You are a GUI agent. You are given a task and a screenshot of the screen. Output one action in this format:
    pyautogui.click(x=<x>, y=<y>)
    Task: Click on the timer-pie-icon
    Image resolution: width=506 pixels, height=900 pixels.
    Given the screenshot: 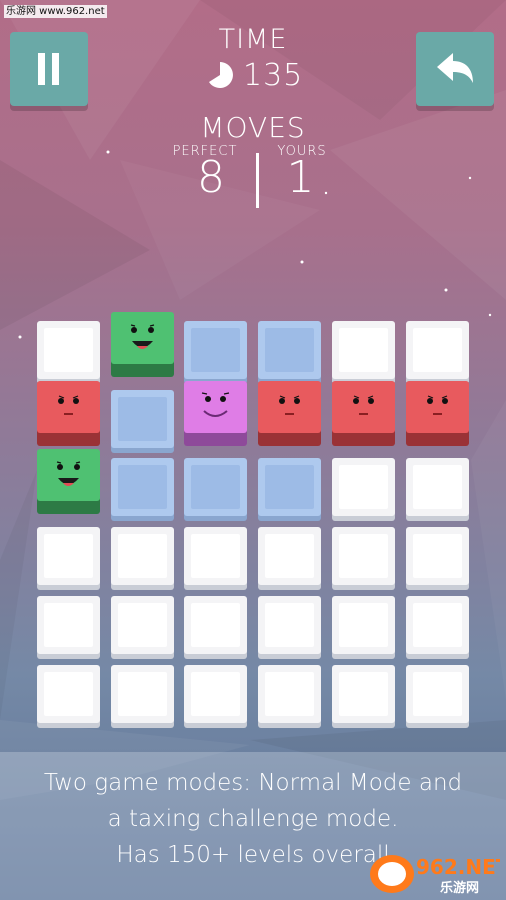 What is the action you would take?
    pyautogui.click(x=221, y=75)
    